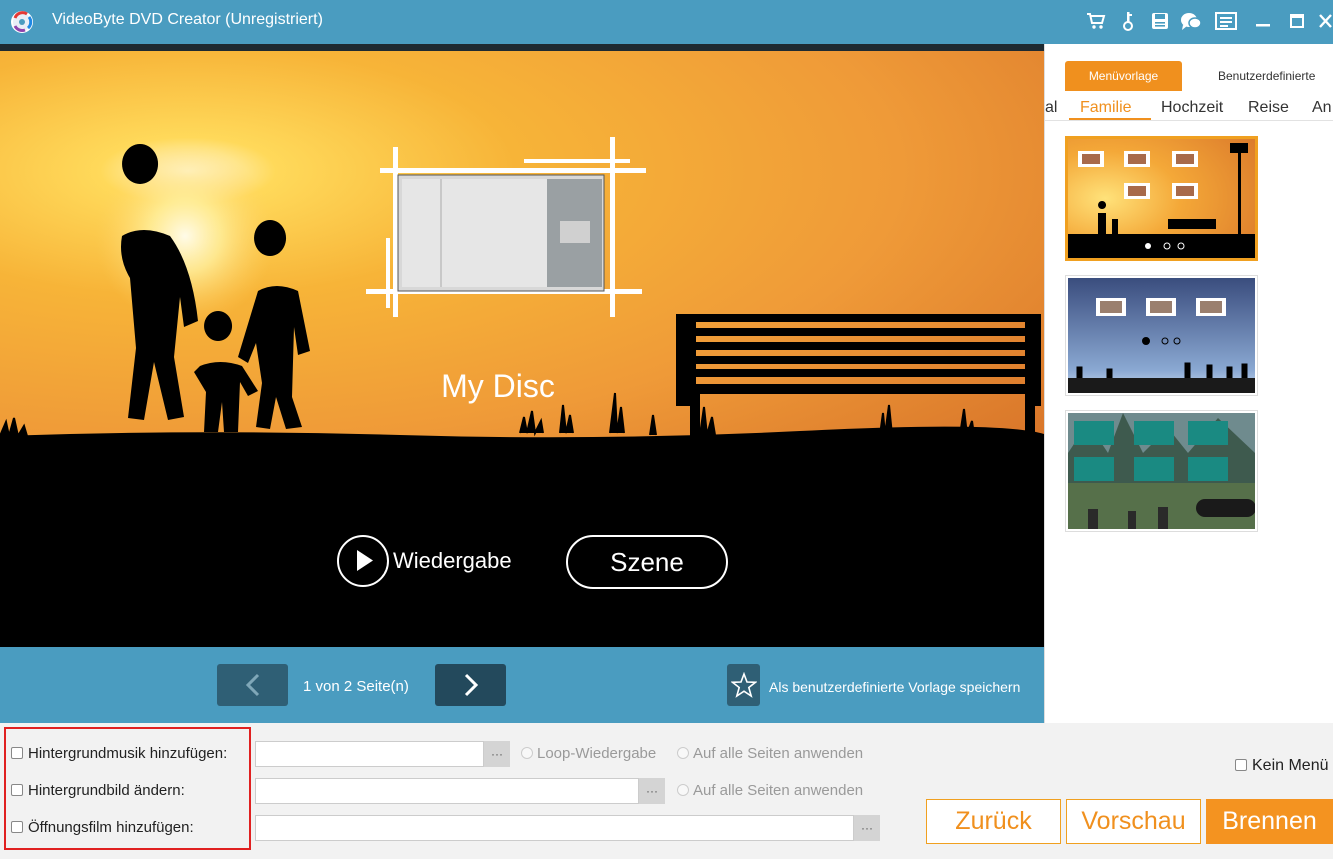 This screenshot has width=1333, height=859. I want to click on divider, so click(522, 47).